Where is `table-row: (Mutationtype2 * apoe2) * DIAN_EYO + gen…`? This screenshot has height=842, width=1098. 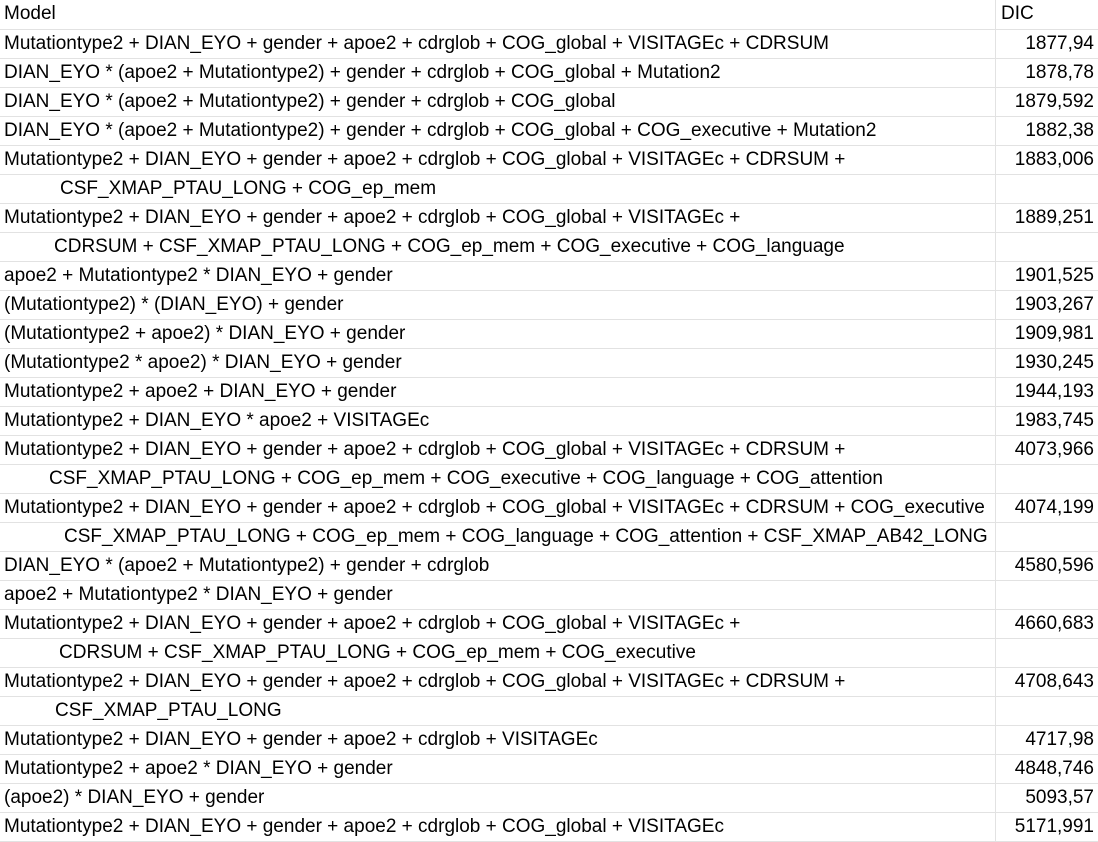 table-row: (Mutationtype2 * apoe2) * DIAN_EYO + gen… is located at coordinates (549, 363).